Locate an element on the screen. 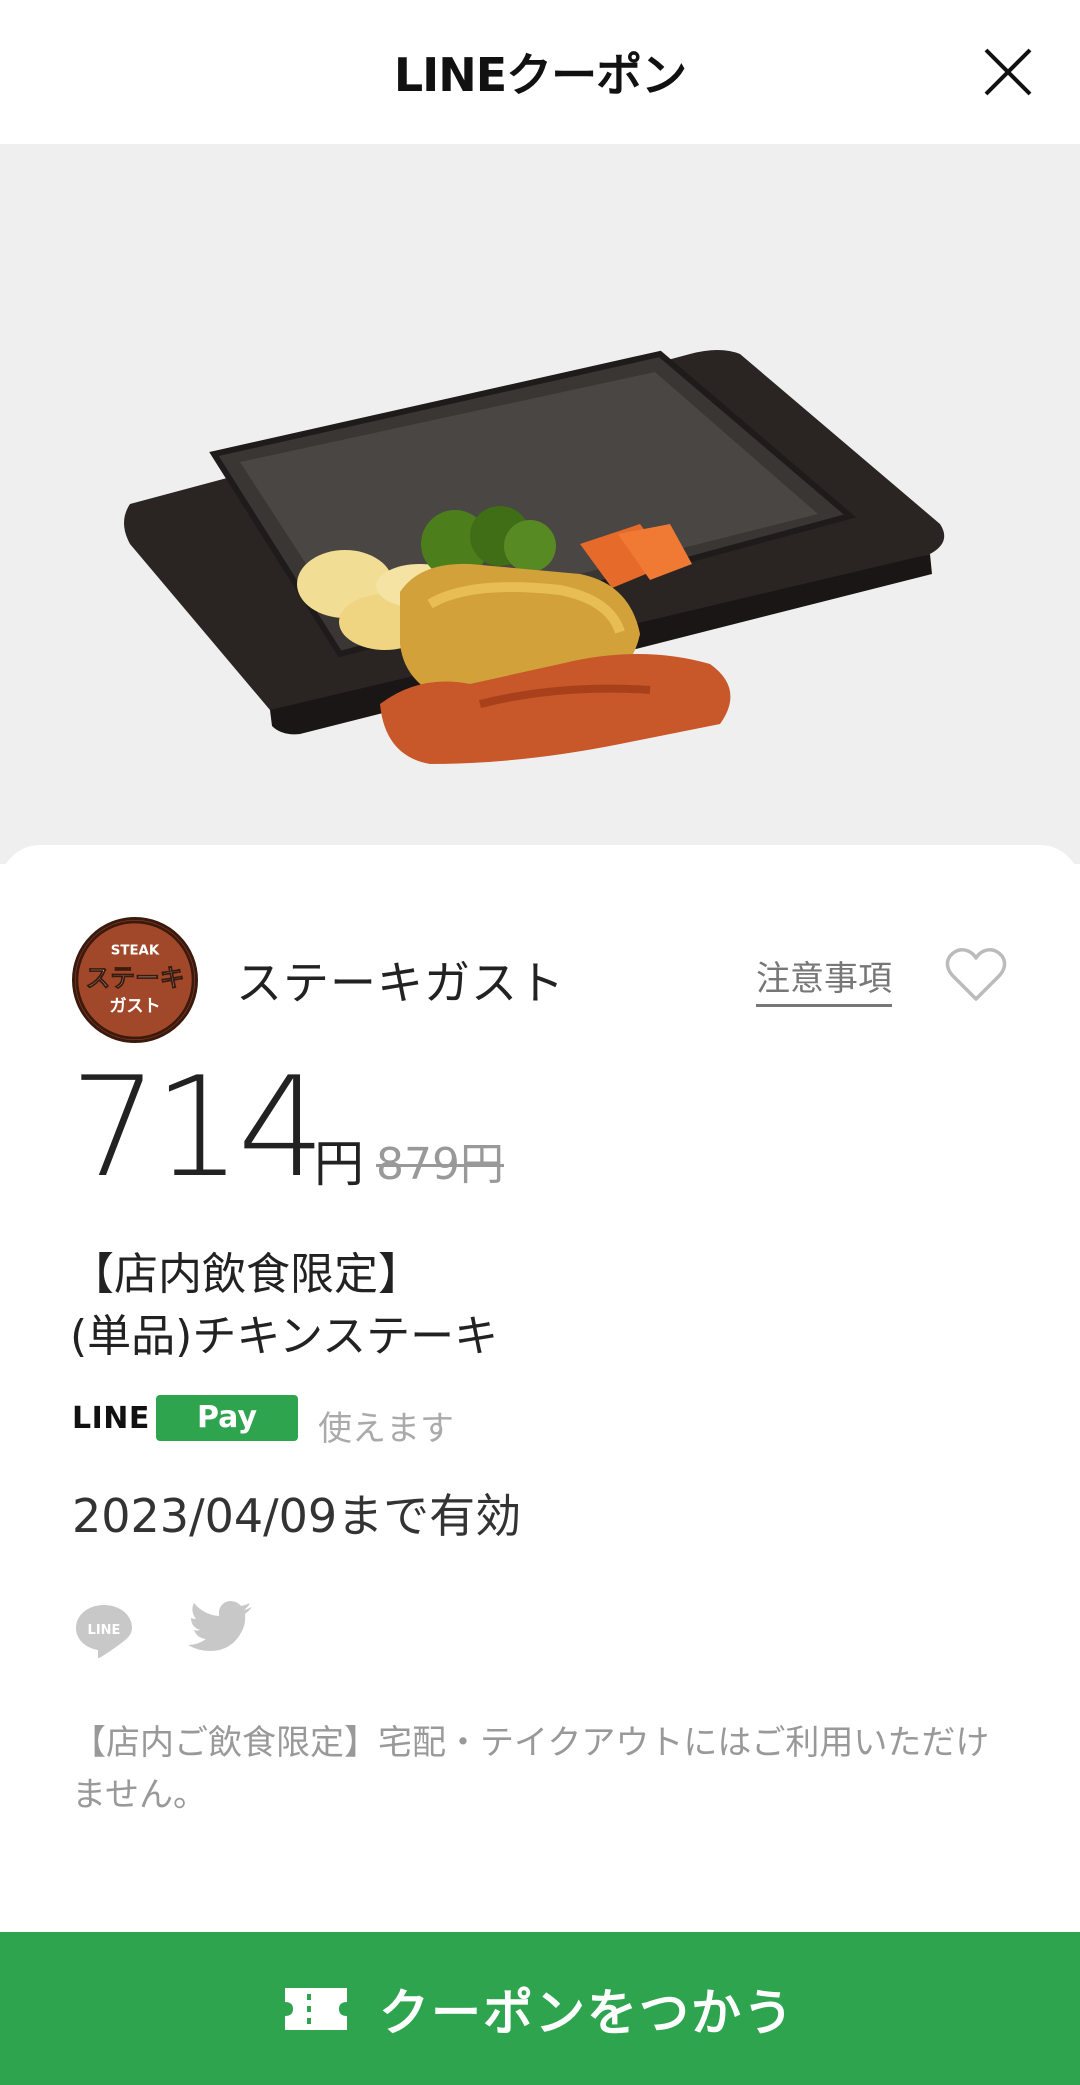 The height and width of the screenshot is (2085, 1080). svg-text: STEAK is located at coordinates (135, 950).